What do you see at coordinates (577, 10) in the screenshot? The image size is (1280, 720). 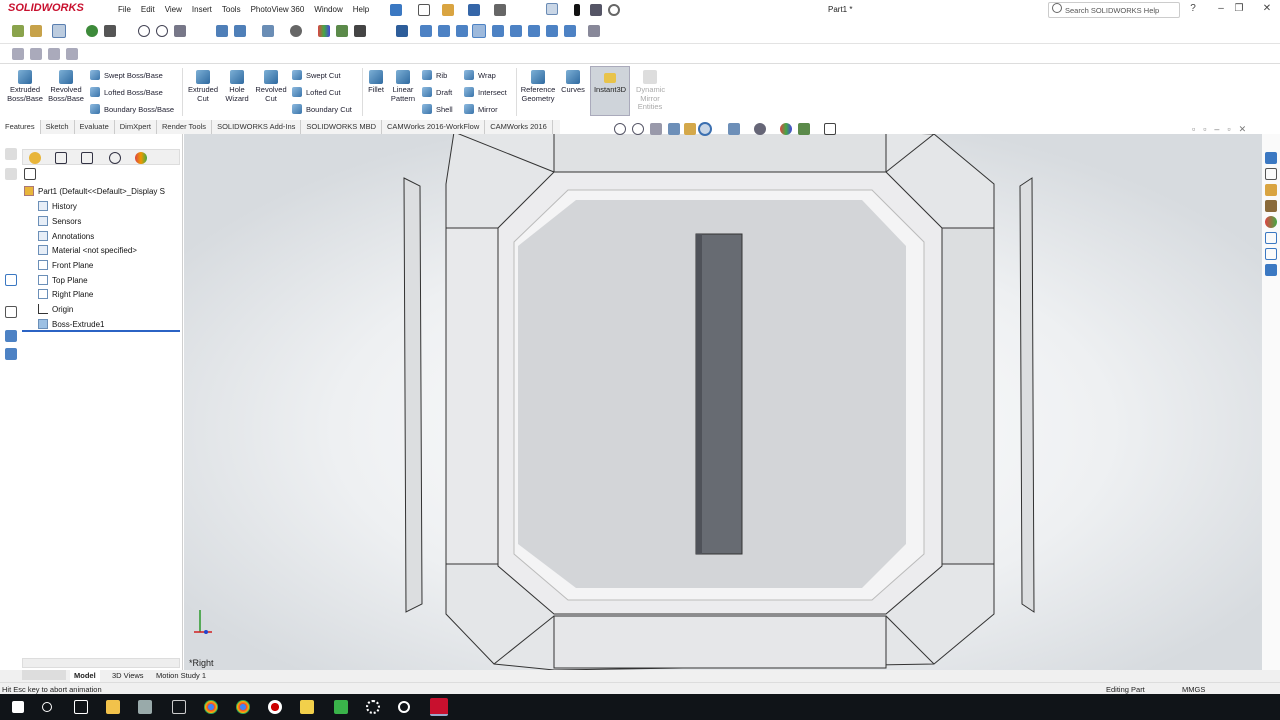 I see `rebuild-icon` at bounding box center [577, 10].